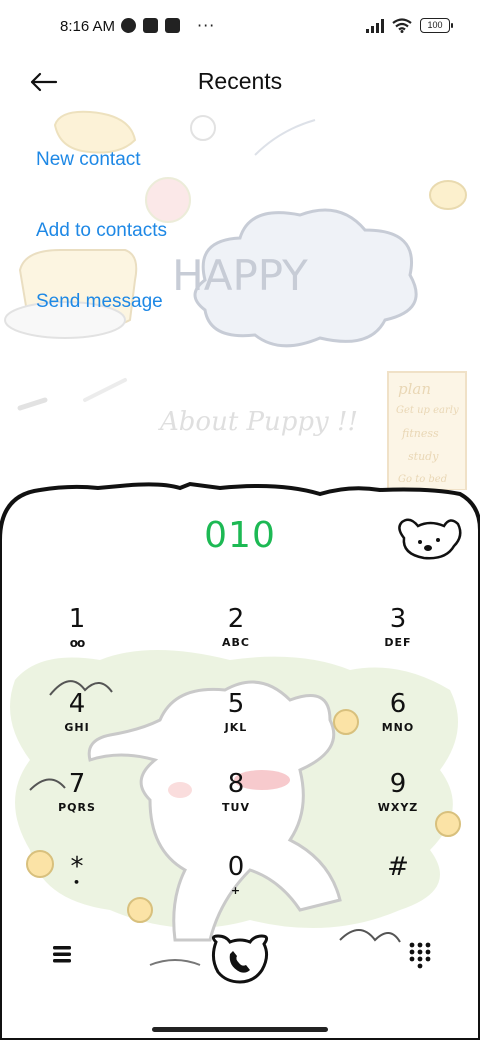 The image size is (480, 1040). Describe the element at coordinates (236, 727) in the screenshot. I see `key-letters: JKL` at that location.